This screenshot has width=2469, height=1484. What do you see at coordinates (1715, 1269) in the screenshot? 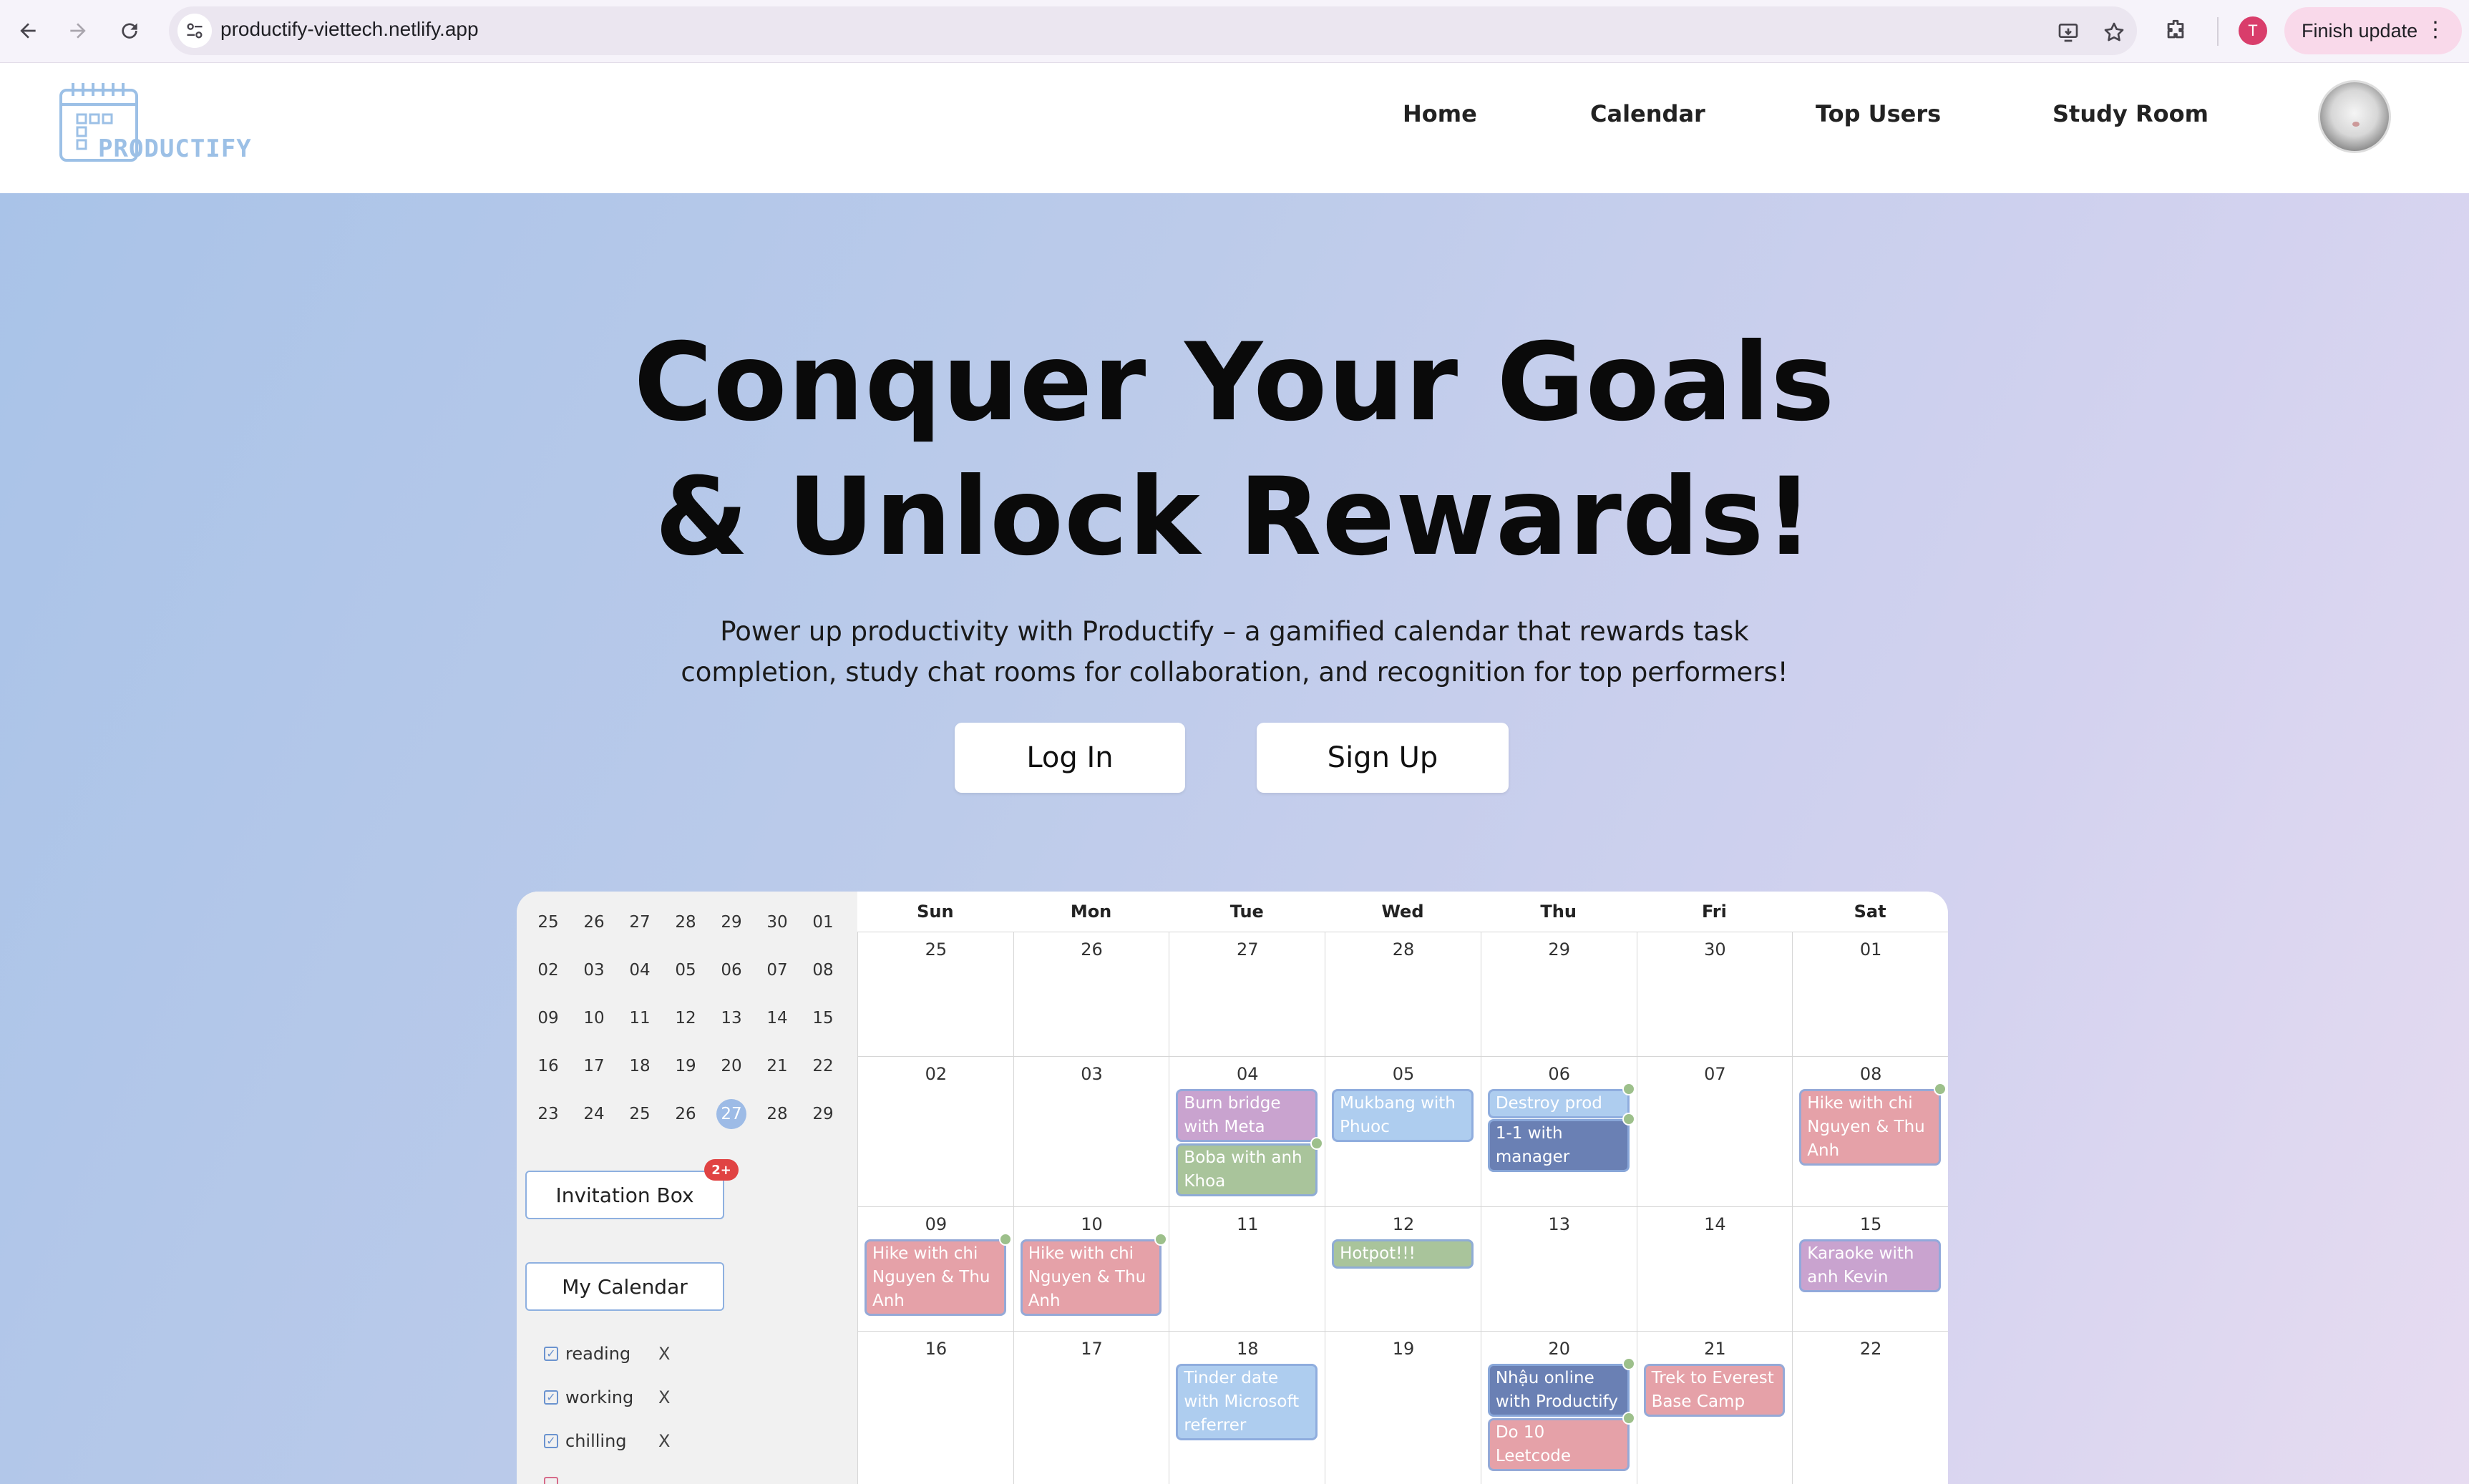
I see `calendar-day-cell: 14` at bounding box center [1715, 1269].